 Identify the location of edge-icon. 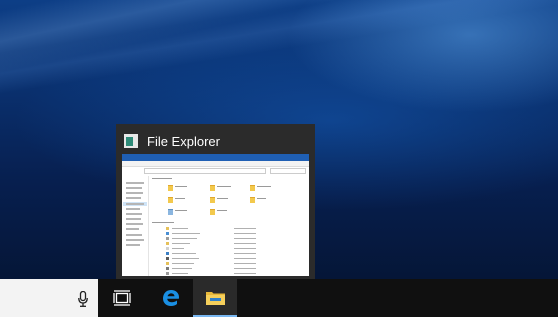
(171, 298).